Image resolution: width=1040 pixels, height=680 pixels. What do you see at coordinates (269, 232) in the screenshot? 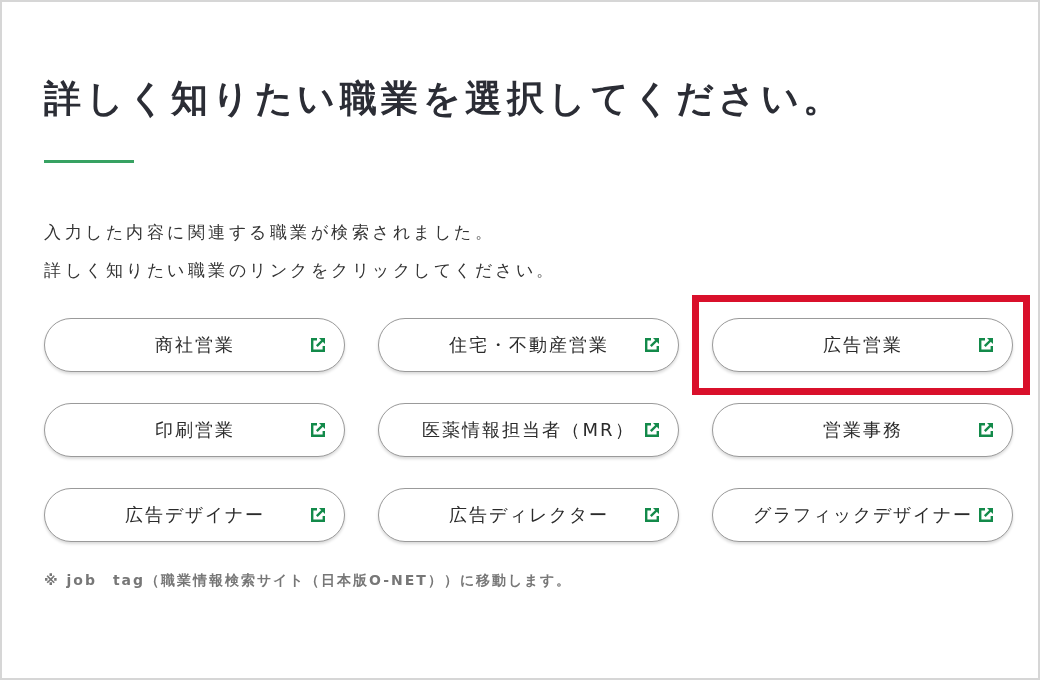
I see `intro-text: 入力した内容に関連する職業が検索されました。` at bounding box center [269, 232].